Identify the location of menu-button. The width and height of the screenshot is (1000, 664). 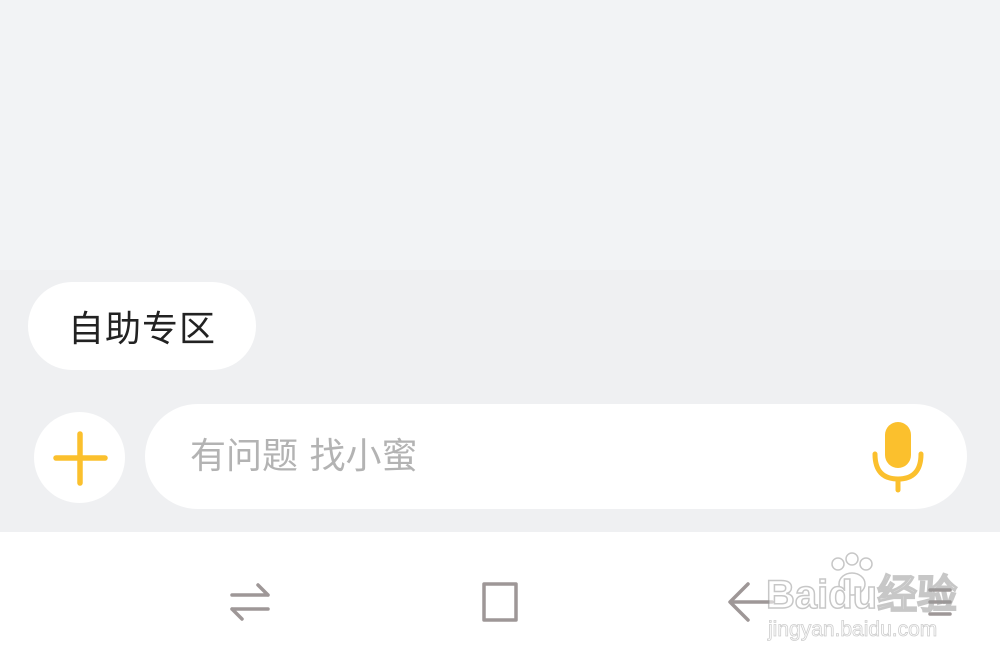
(940, 602).